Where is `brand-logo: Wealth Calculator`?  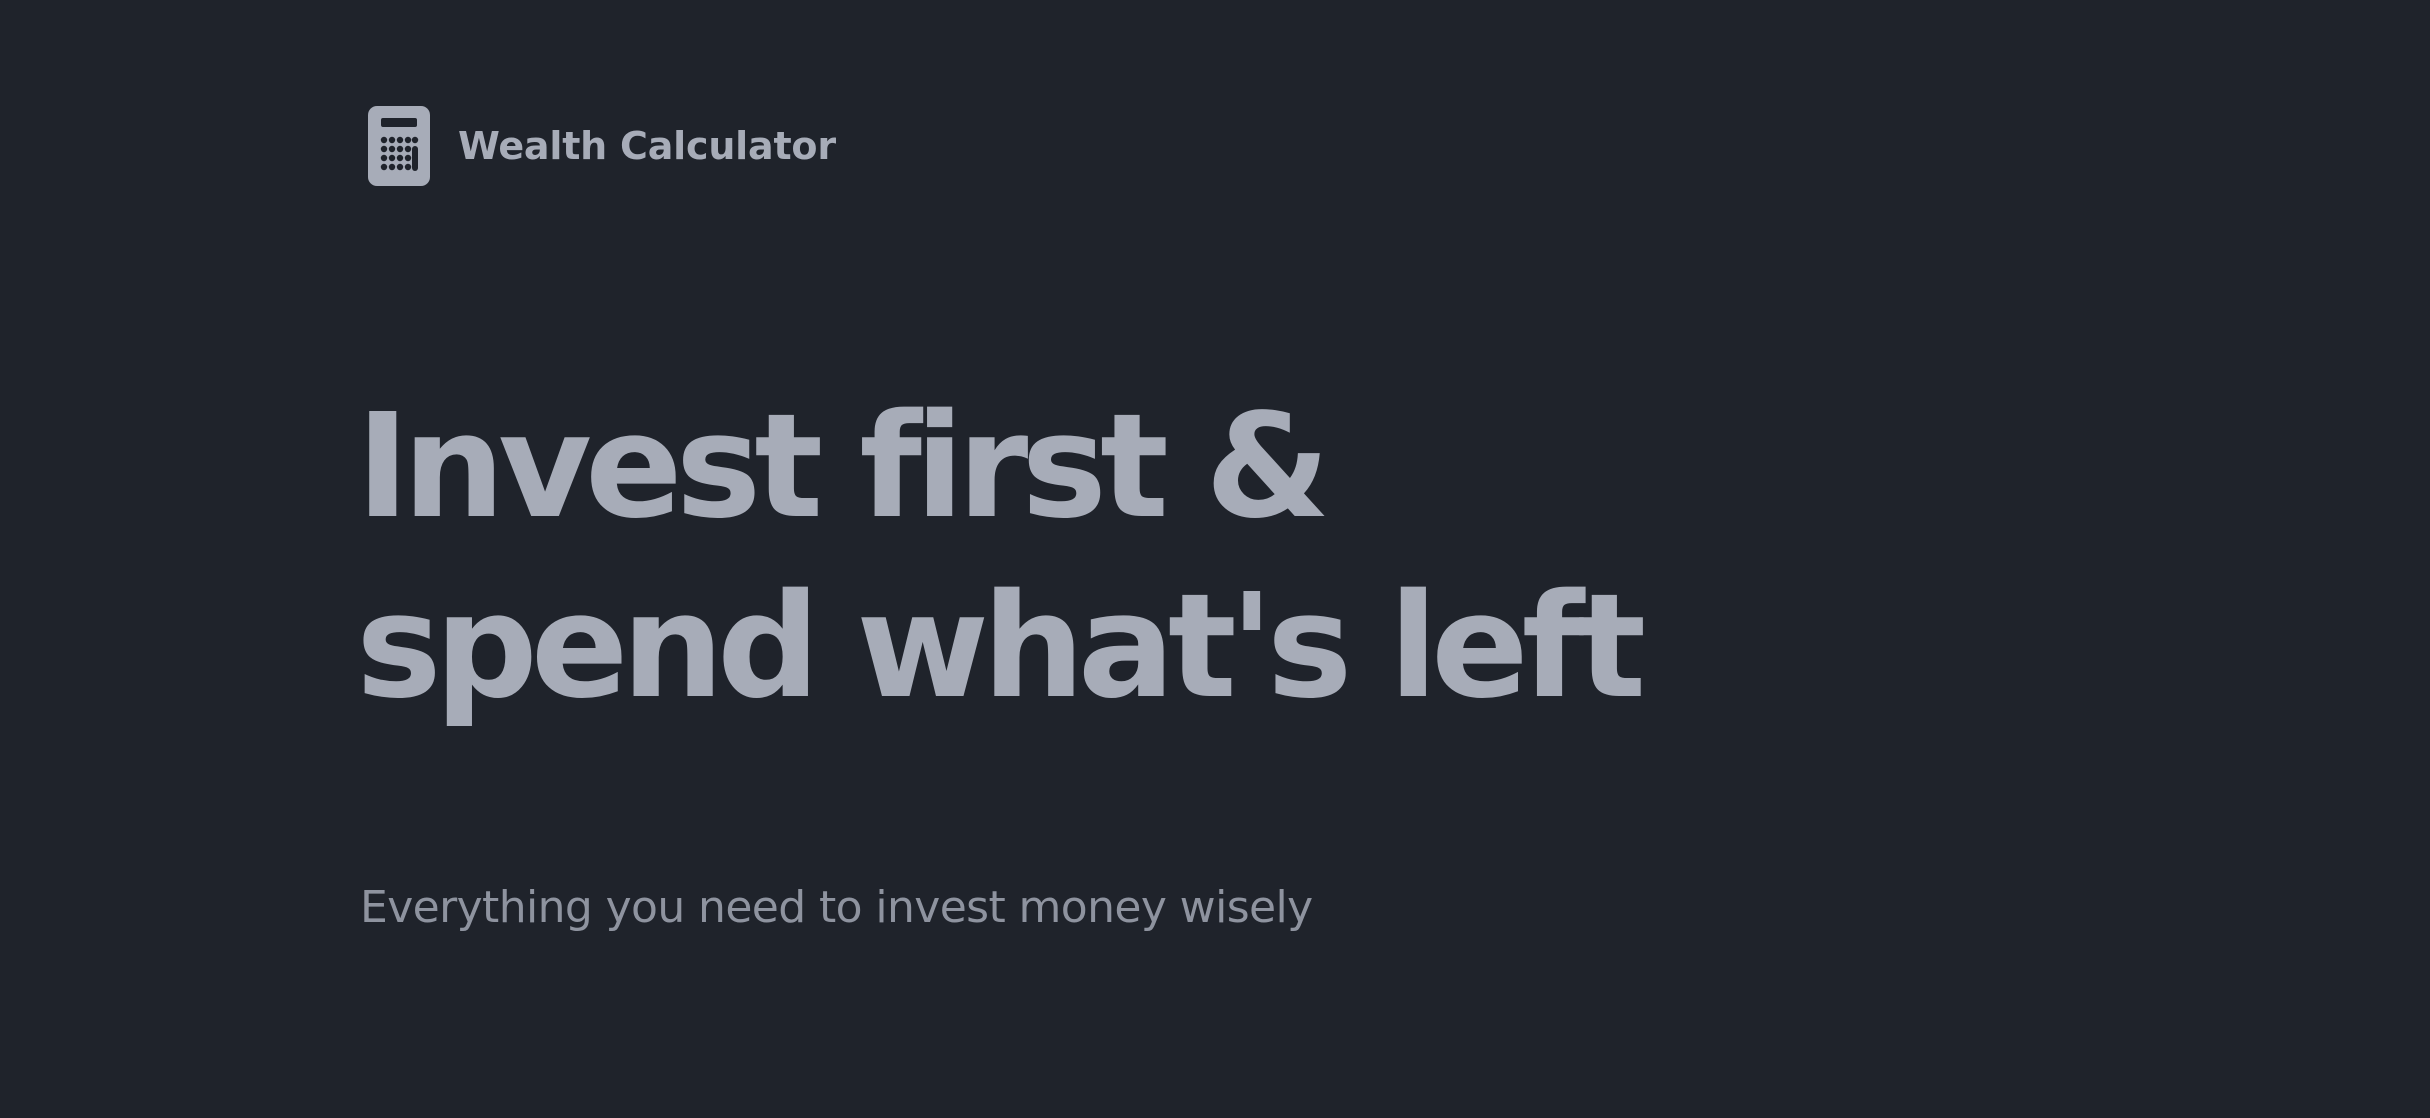 brand-logo: Wealth Calculator is located at coordinates (602, 146).